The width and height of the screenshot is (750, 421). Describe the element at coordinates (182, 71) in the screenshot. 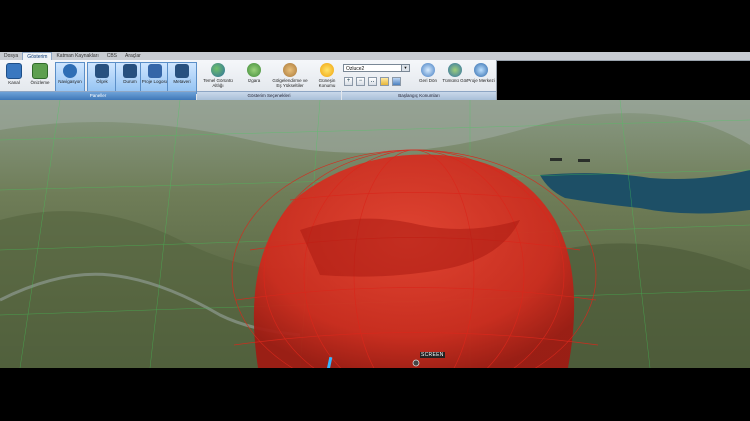

I see `metadata-icon` at that location.